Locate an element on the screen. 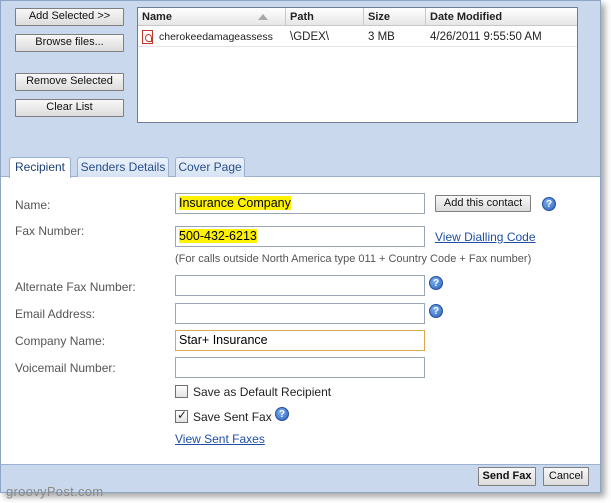 The image size is (611, 503). send-fax-button: Send Fax is located at coordinates (507, 476).